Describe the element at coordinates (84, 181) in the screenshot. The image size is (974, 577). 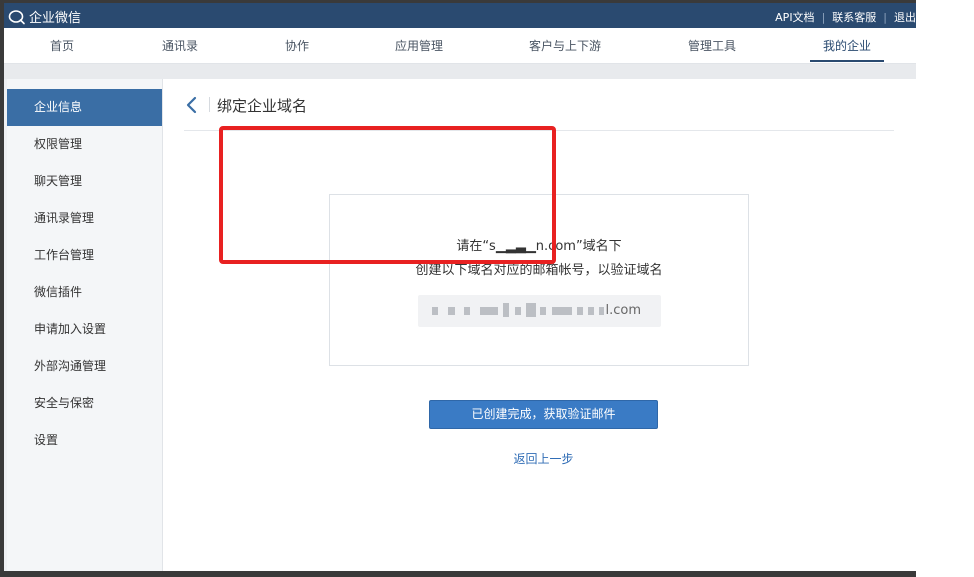
I see `sidebar-item-chat-management: 聊天管理` at that location.